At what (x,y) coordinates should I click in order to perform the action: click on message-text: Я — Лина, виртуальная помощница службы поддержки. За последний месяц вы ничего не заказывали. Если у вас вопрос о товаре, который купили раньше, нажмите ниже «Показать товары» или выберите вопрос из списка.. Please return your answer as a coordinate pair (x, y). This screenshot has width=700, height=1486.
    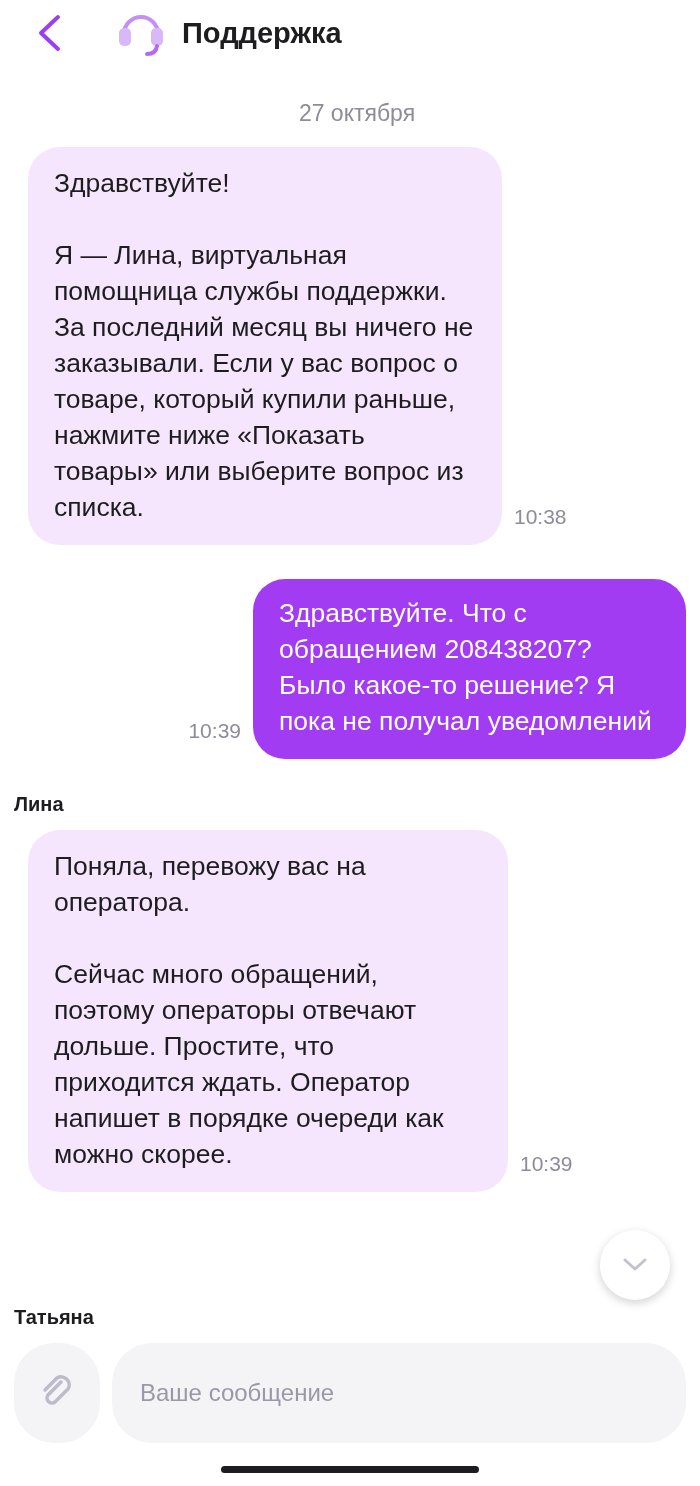
    Looking at the image, I should click on (264, 381).